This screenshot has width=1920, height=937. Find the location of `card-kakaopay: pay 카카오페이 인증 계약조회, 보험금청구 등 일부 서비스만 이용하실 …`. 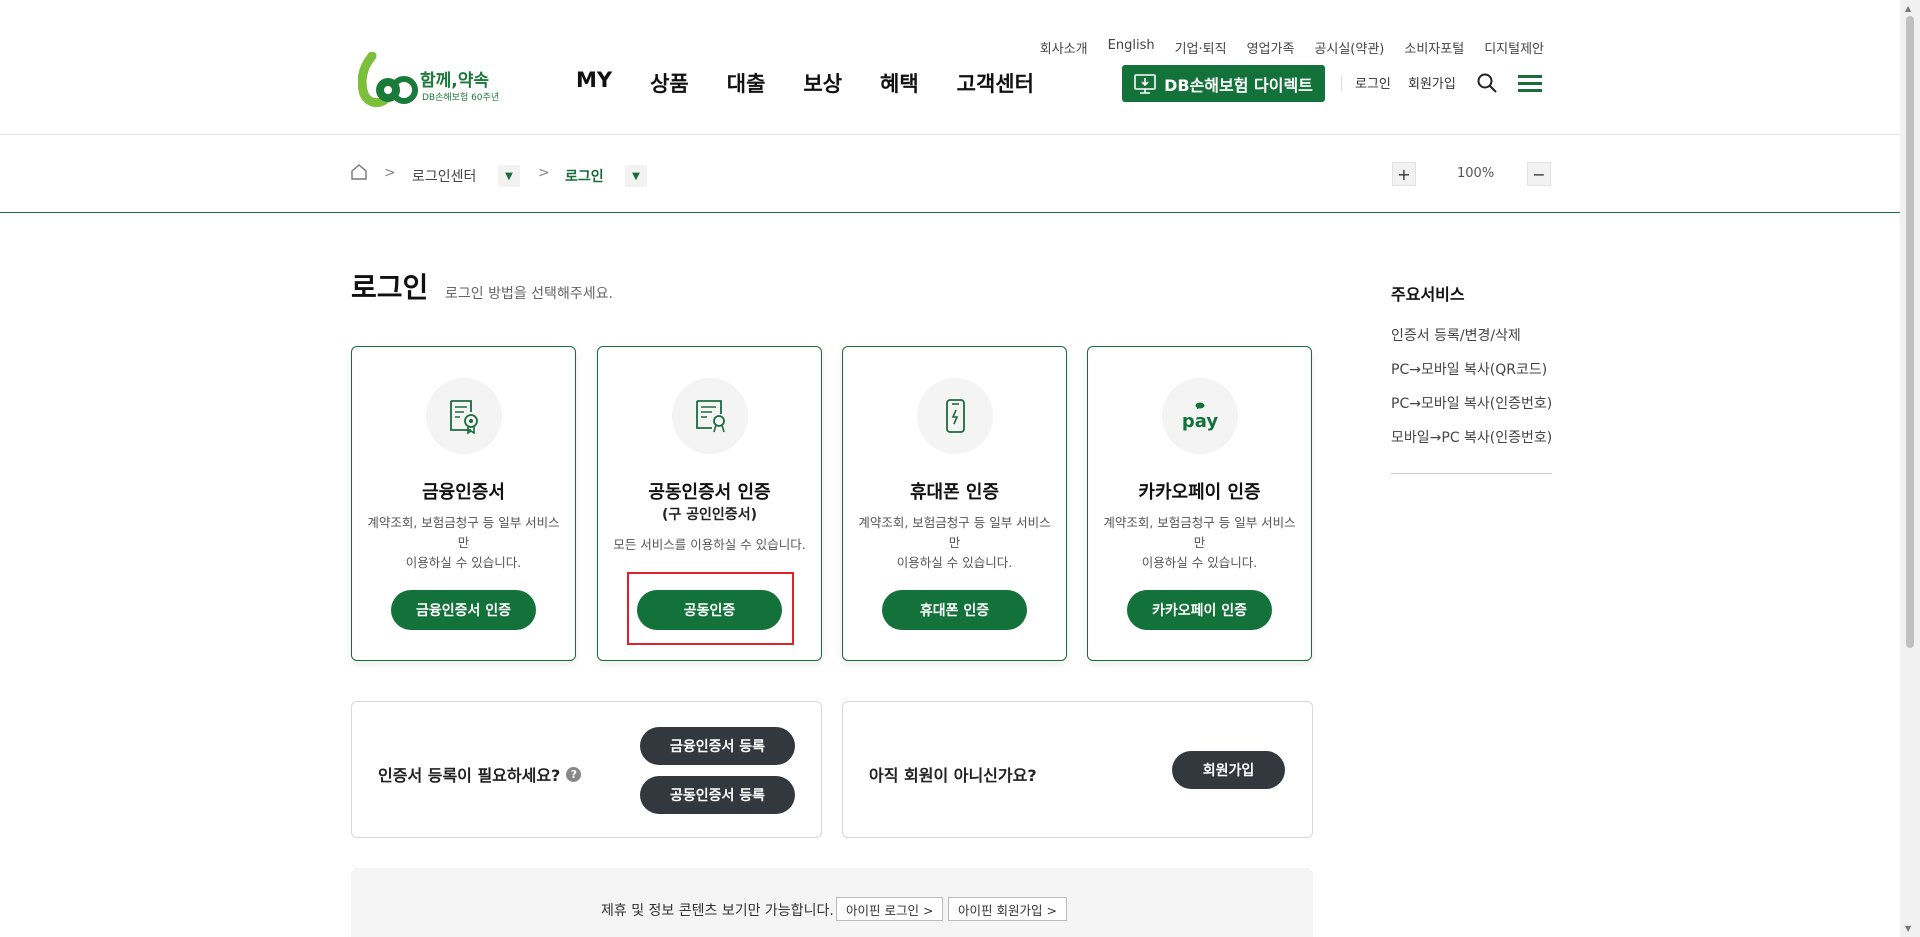

card-kakaopay: pay 카카오페이 인증 계약조회, 보험금청구 등 일부 서비스만 이용하실 … is located at coordinates (1199, 503).